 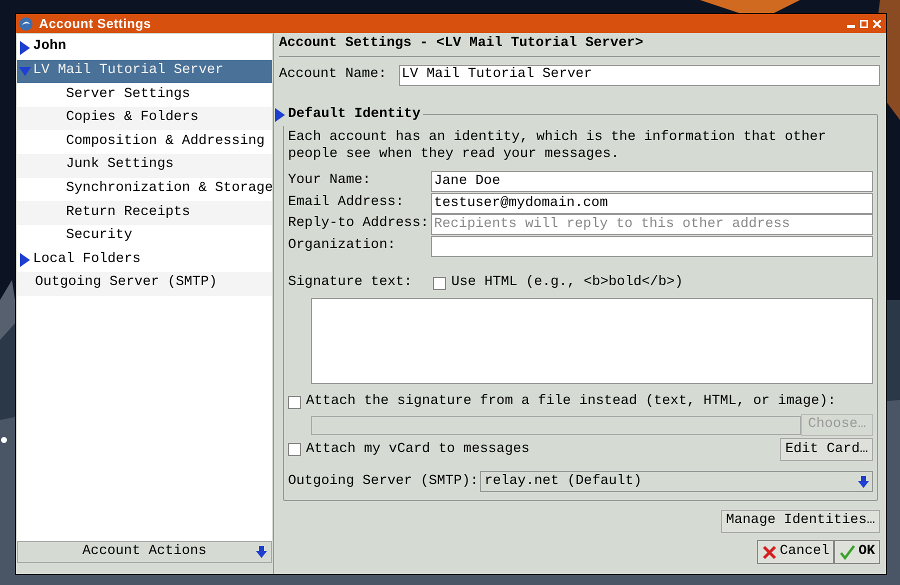 I want to click on field-label: Email Address:, so click(x=346, y=203).